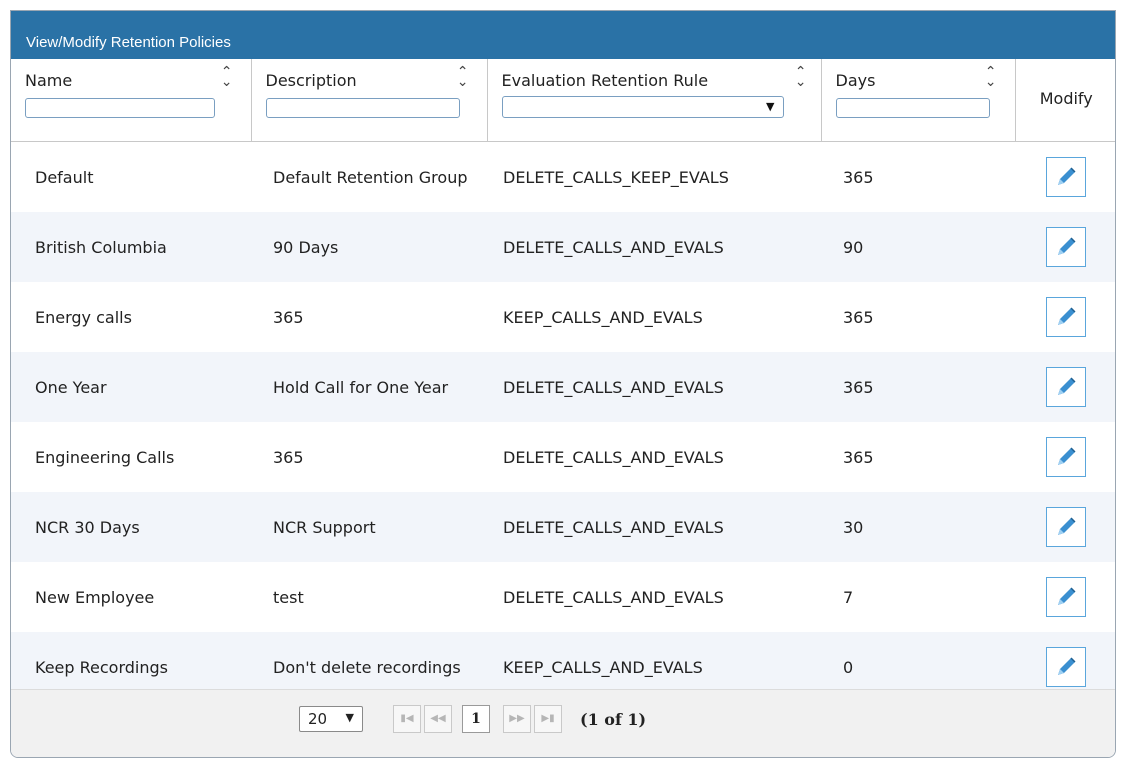  What do you see at coordinates (131, 597) in the screenshot?
I see `cell-name: New Employee` at bounding box center [131, 597].